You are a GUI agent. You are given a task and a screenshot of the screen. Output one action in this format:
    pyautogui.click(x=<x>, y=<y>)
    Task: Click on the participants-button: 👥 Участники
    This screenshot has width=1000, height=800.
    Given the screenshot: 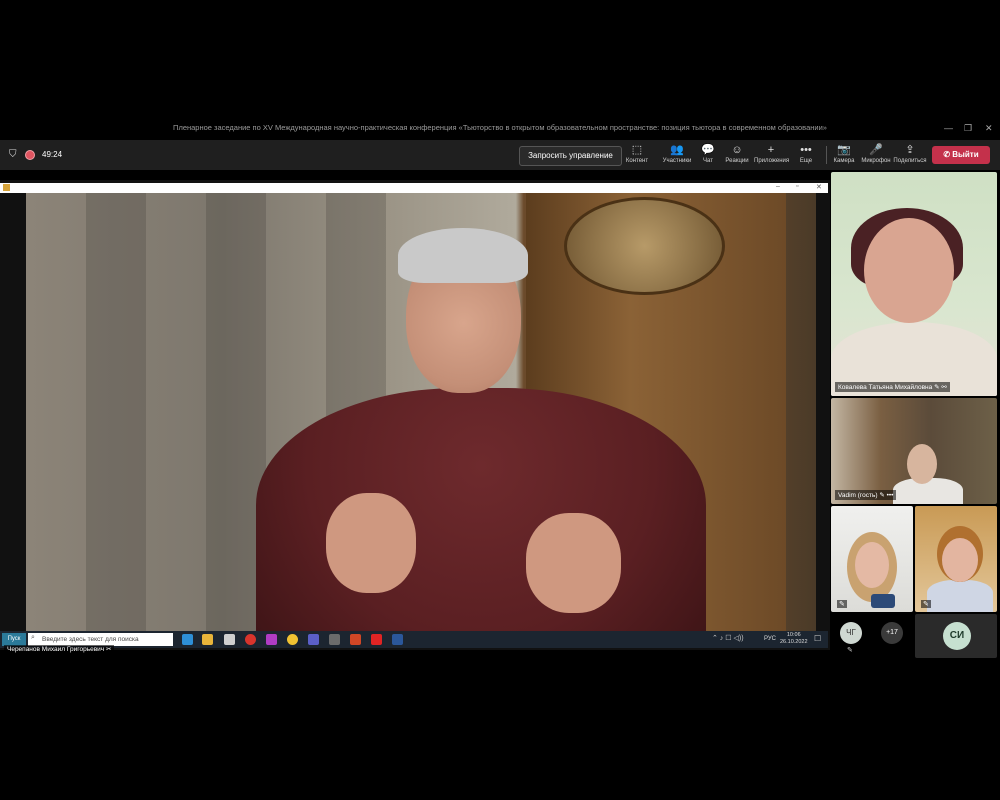 What is the action you would take?
    pyautogui.click(x=677, y=156)
    